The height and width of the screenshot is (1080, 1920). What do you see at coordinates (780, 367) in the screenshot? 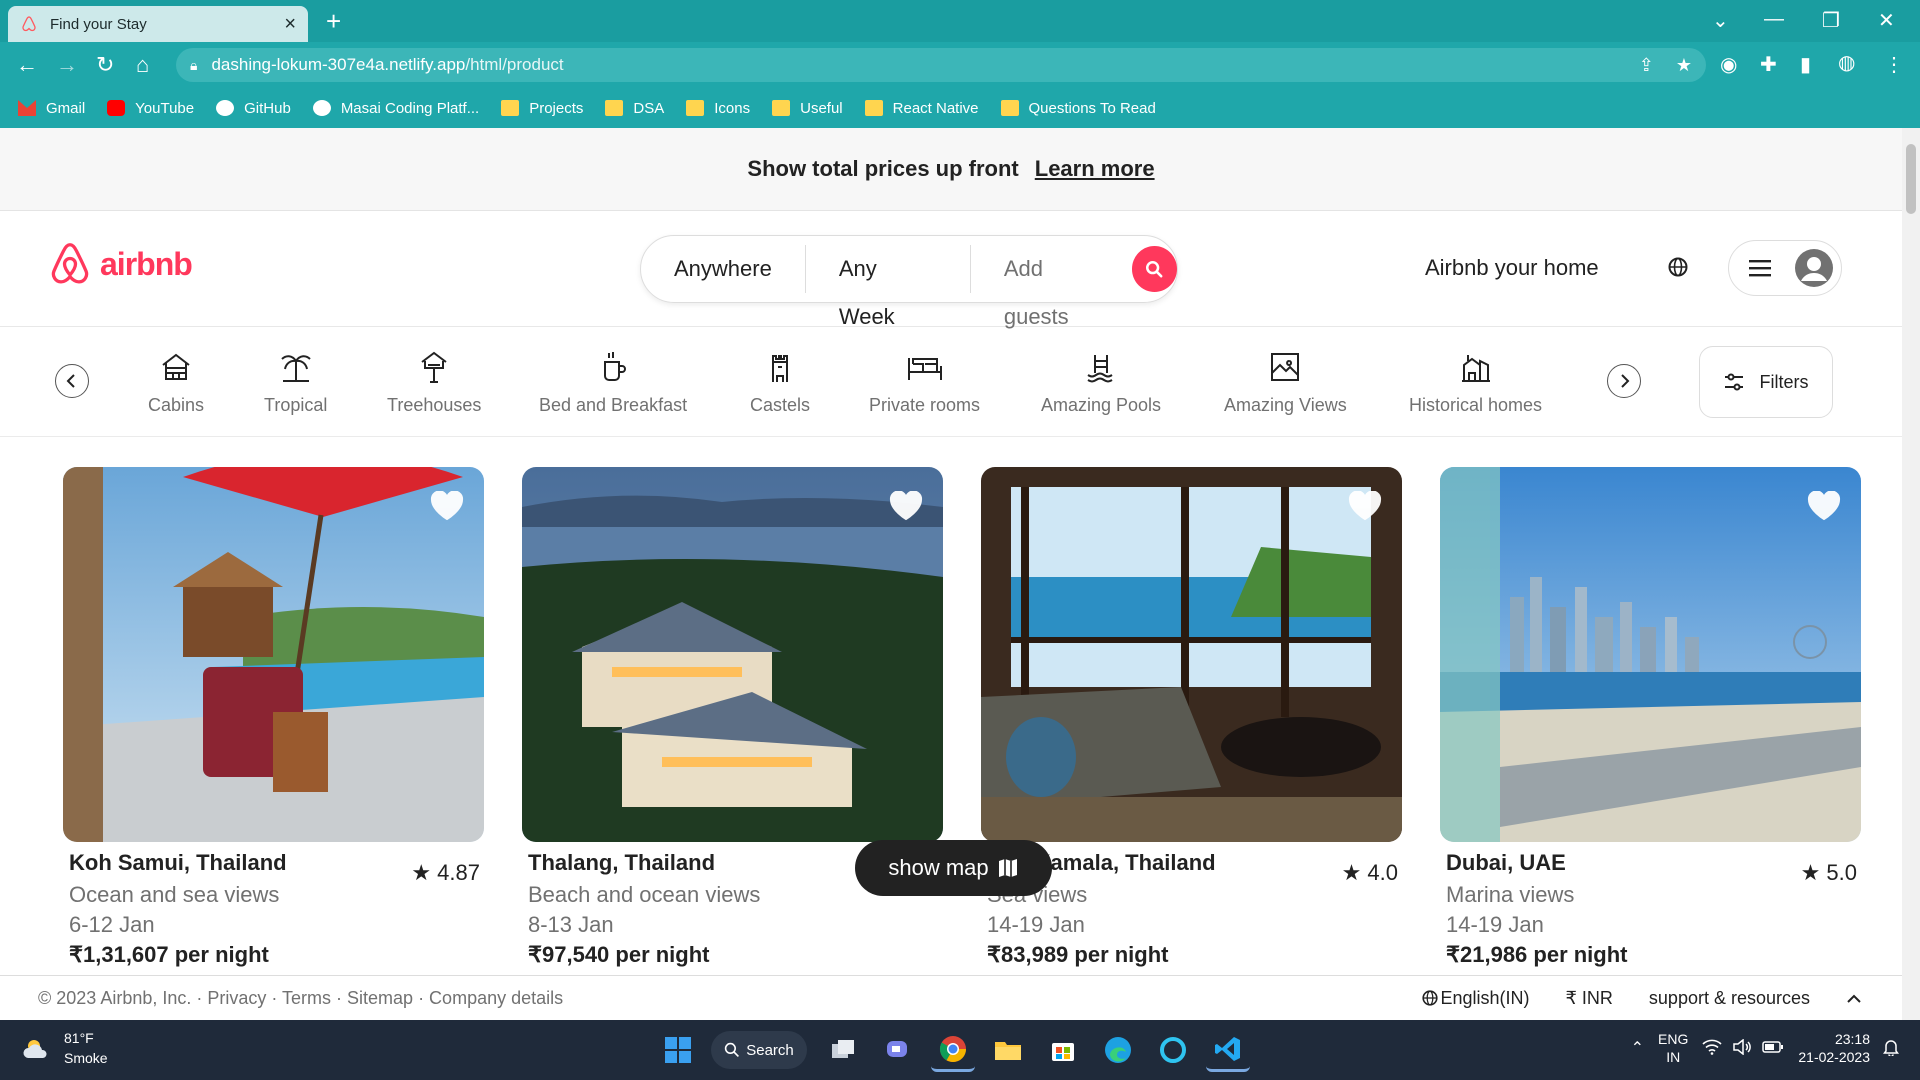
I see `castle-icon` at bounding box center [780, 367].